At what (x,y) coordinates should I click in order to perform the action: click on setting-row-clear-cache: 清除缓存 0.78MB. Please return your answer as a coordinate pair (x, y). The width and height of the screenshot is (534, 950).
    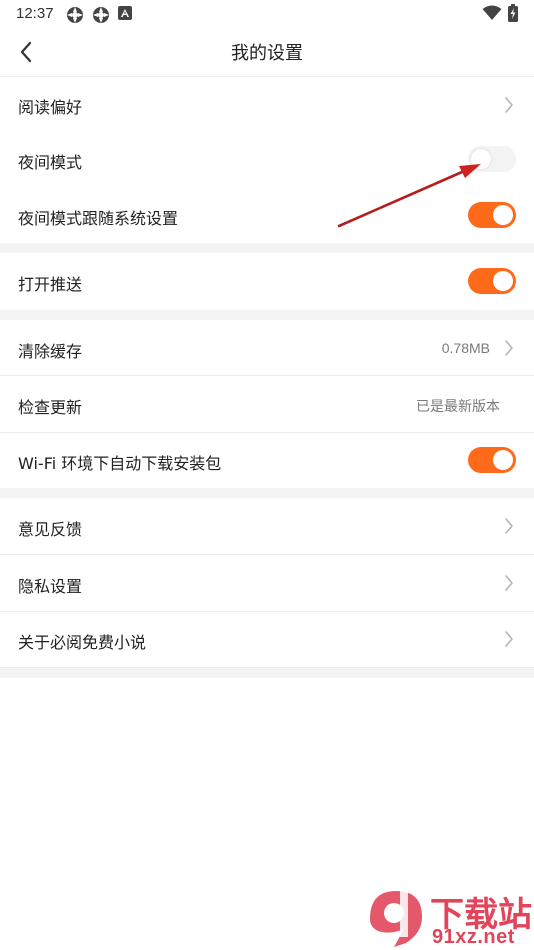
    Looking at the image, I should click on (267, 347).